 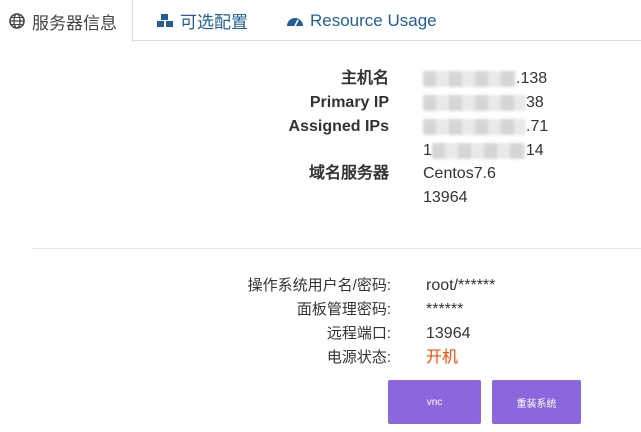 What do you see at coordinates (295, 21) in the screenshot?
I see `gauge-icon` at bounding box center [295, 21].